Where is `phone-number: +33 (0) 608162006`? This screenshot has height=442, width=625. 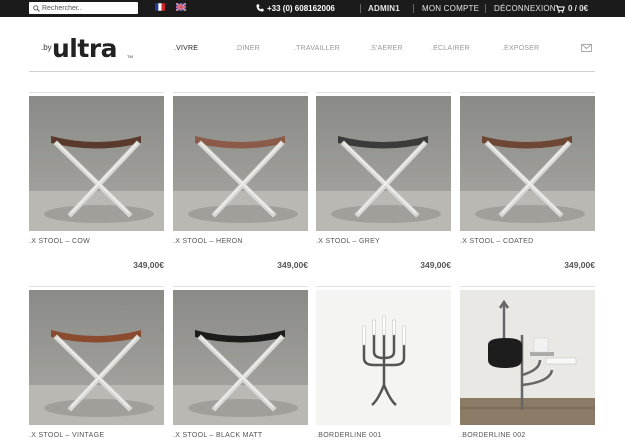 phone-number: +33 (0) 608162006 is located at coordinates (295, 8).